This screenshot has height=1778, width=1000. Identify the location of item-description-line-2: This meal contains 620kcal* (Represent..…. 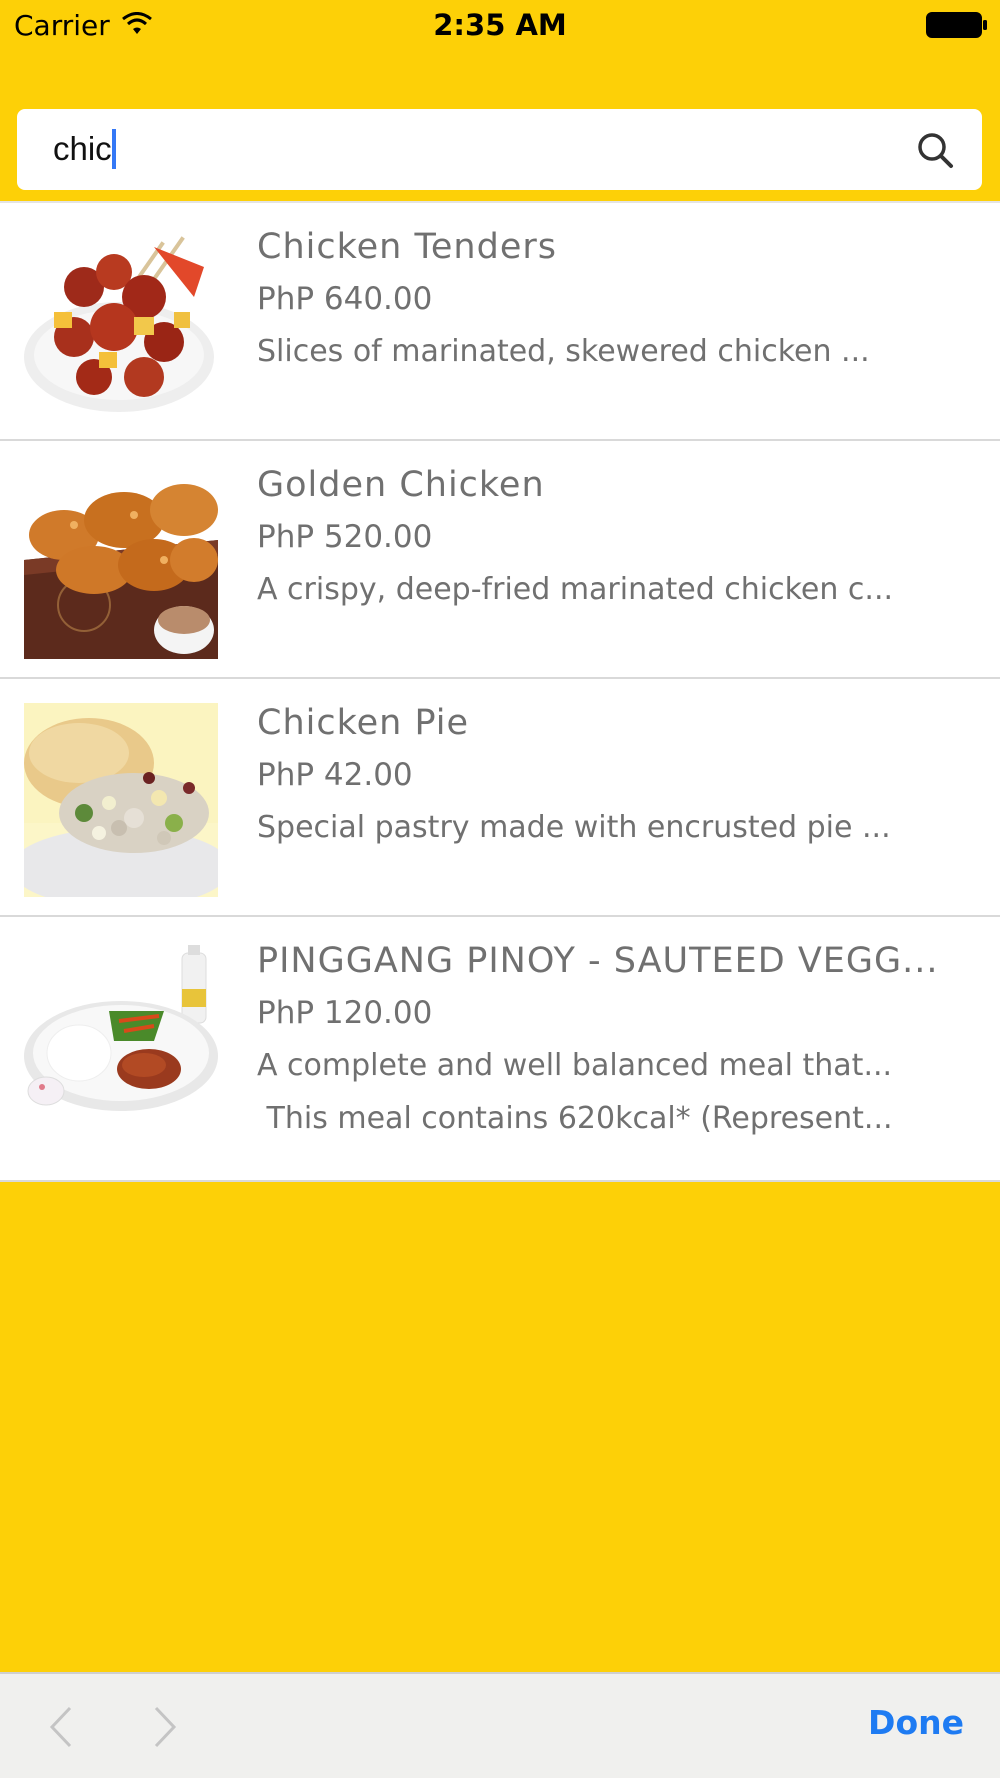
(575, 1118).